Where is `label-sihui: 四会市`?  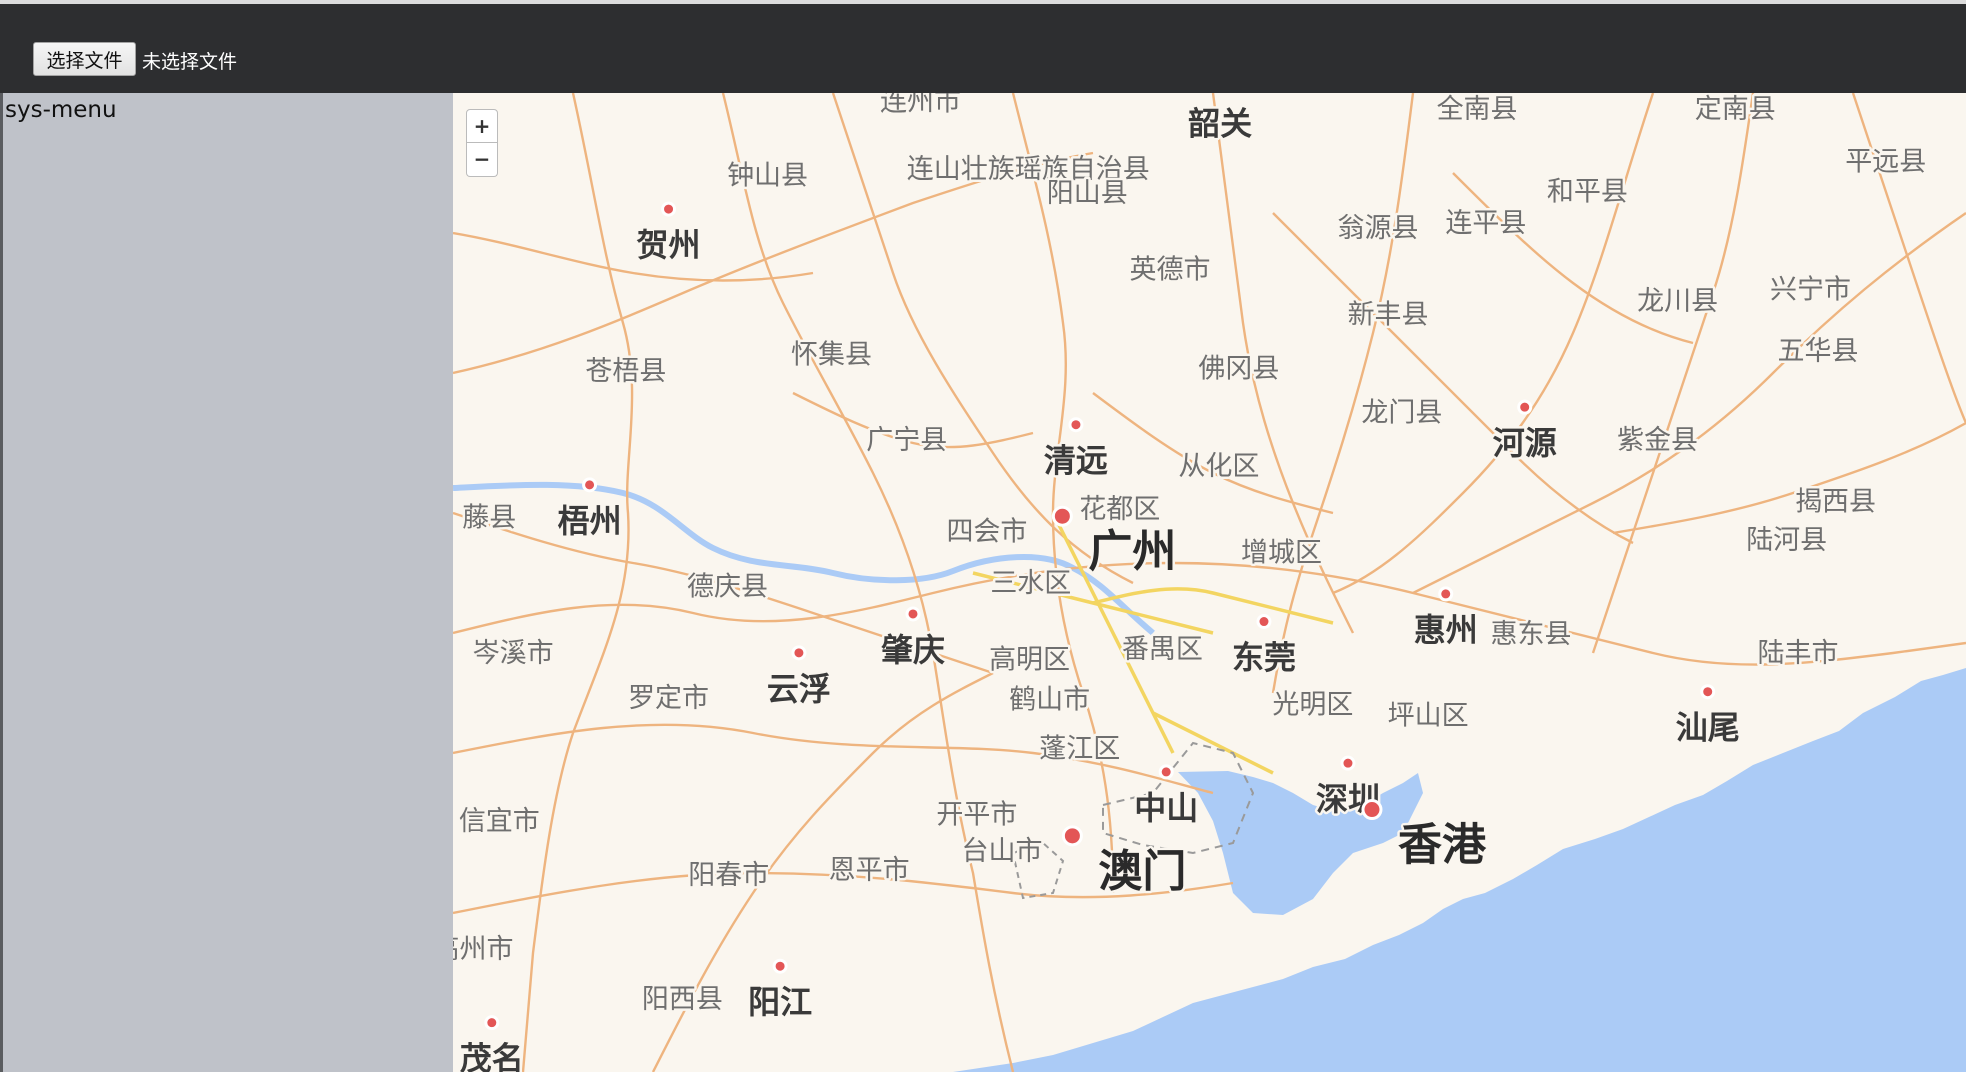
label-sihui: 四会市 is located at coordinates (986, 531).